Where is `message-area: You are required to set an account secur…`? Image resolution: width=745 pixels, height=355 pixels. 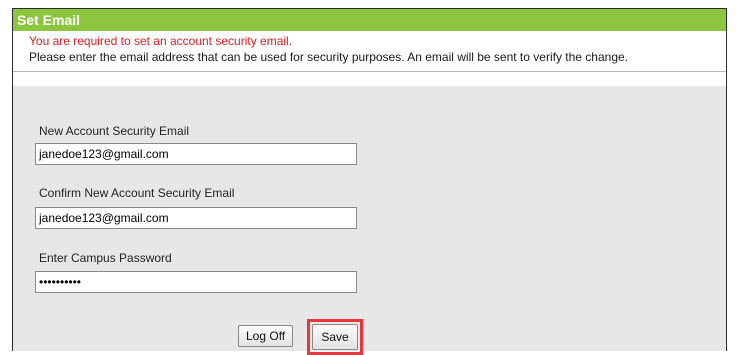
message-area: You are required to set an account secur… is located at coordinates (369, 51).